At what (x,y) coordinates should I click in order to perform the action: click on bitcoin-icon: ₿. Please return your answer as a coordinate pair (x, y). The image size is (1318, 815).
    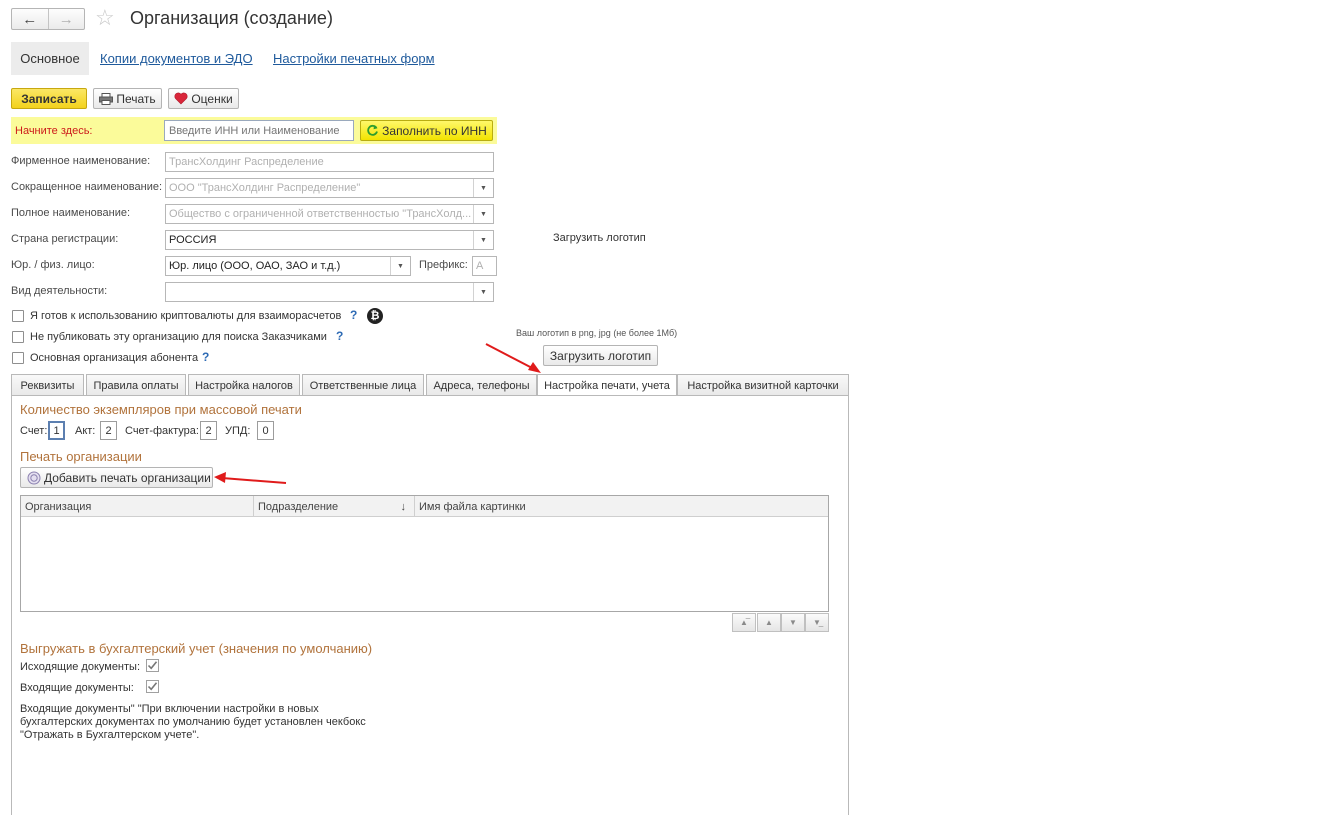
    Looking at the image, I should click on (375, 316).